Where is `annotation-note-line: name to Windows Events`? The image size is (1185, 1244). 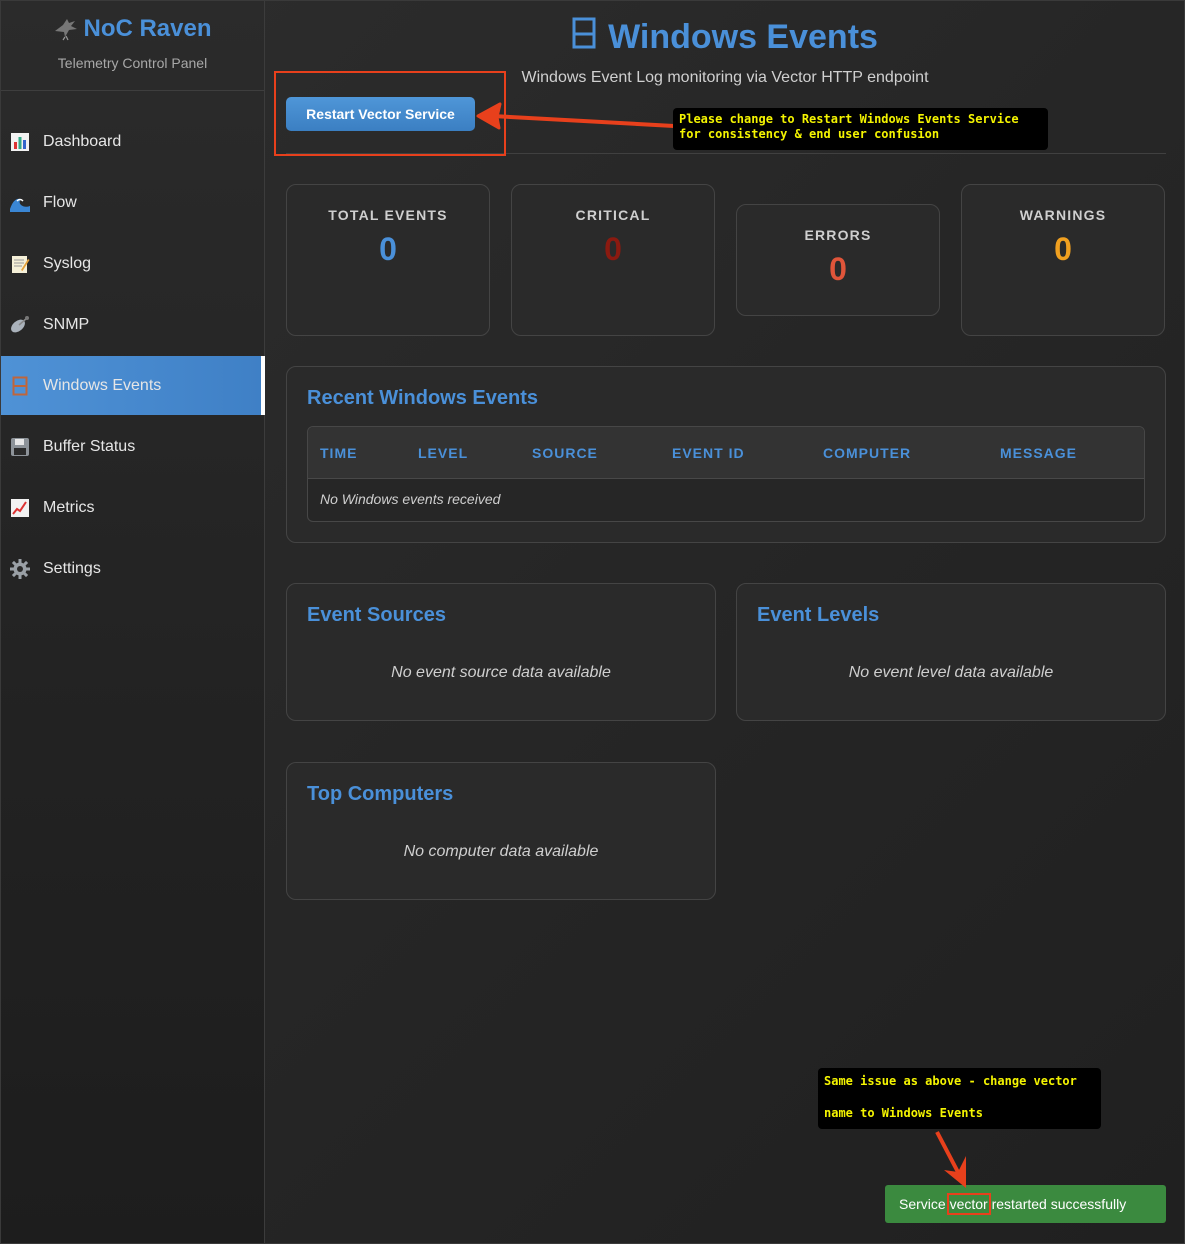
annotation-note-line: name to Windows Events is located at coordinates (903, 1113).